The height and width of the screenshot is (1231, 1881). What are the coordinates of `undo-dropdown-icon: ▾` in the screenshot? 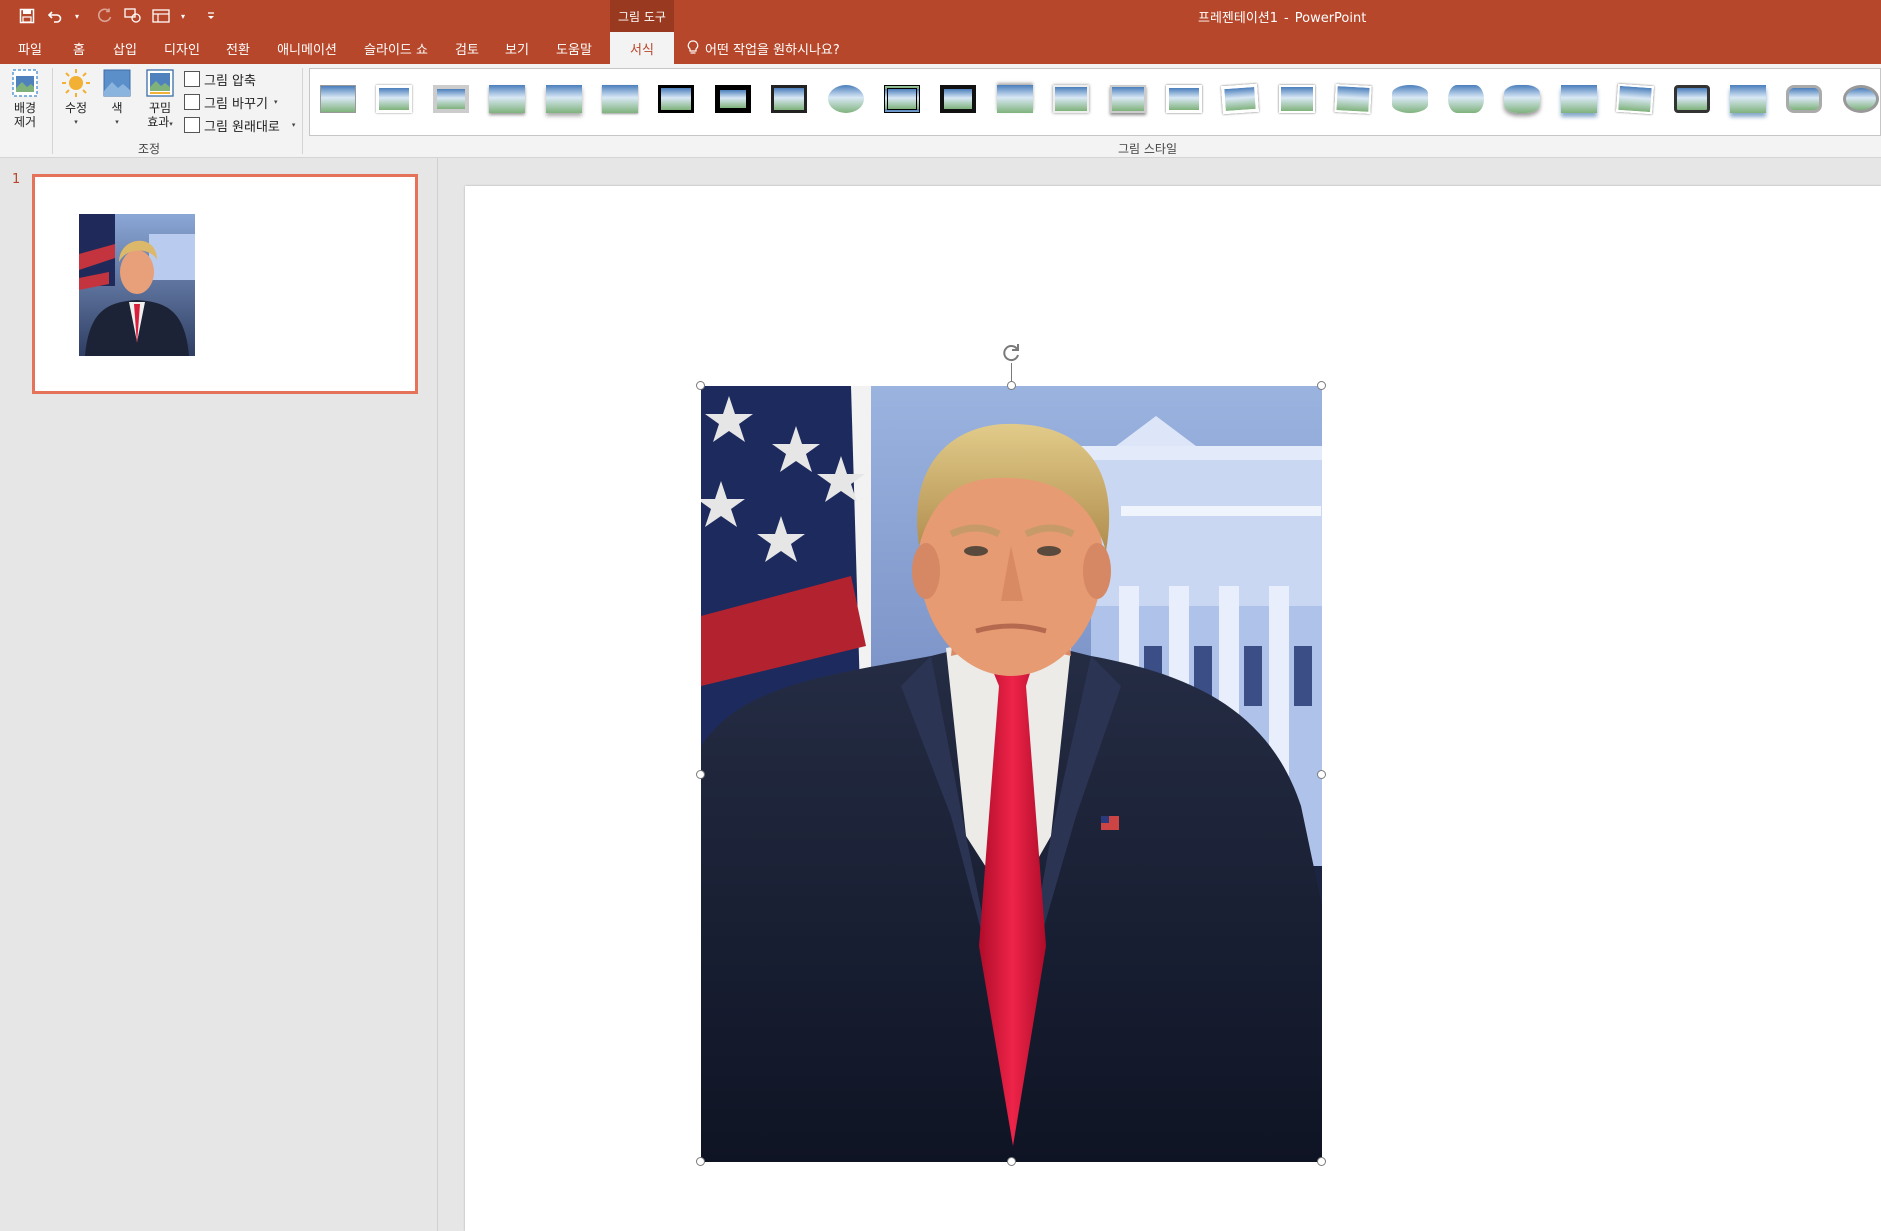 It's located at (77, 16).